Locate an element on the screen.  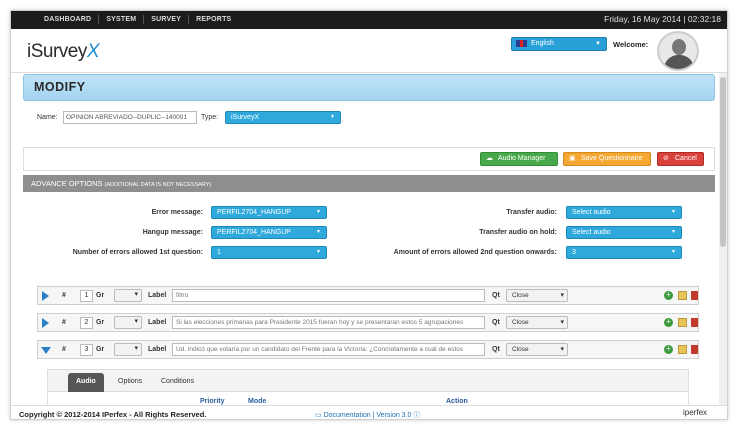
language-value: English is located at coordinates (542, 43).